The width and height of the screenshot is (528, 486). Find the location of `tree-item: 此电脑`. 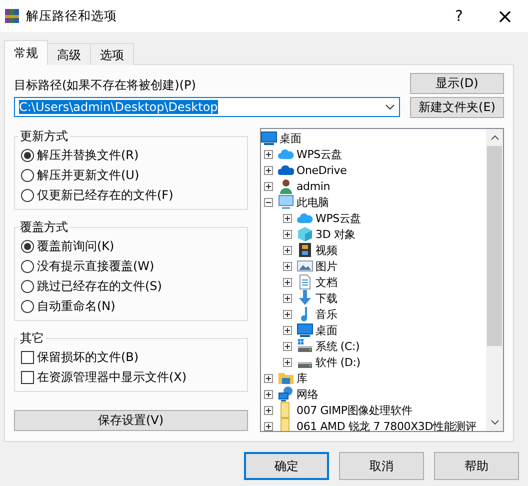

tree-item: 此电脑 is located at coordinates (312, 202).